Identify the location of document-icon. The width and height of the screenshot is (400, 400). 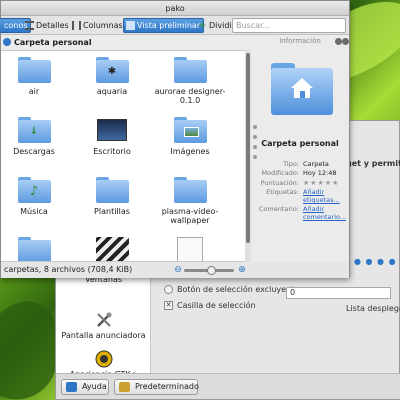
(190, 249).